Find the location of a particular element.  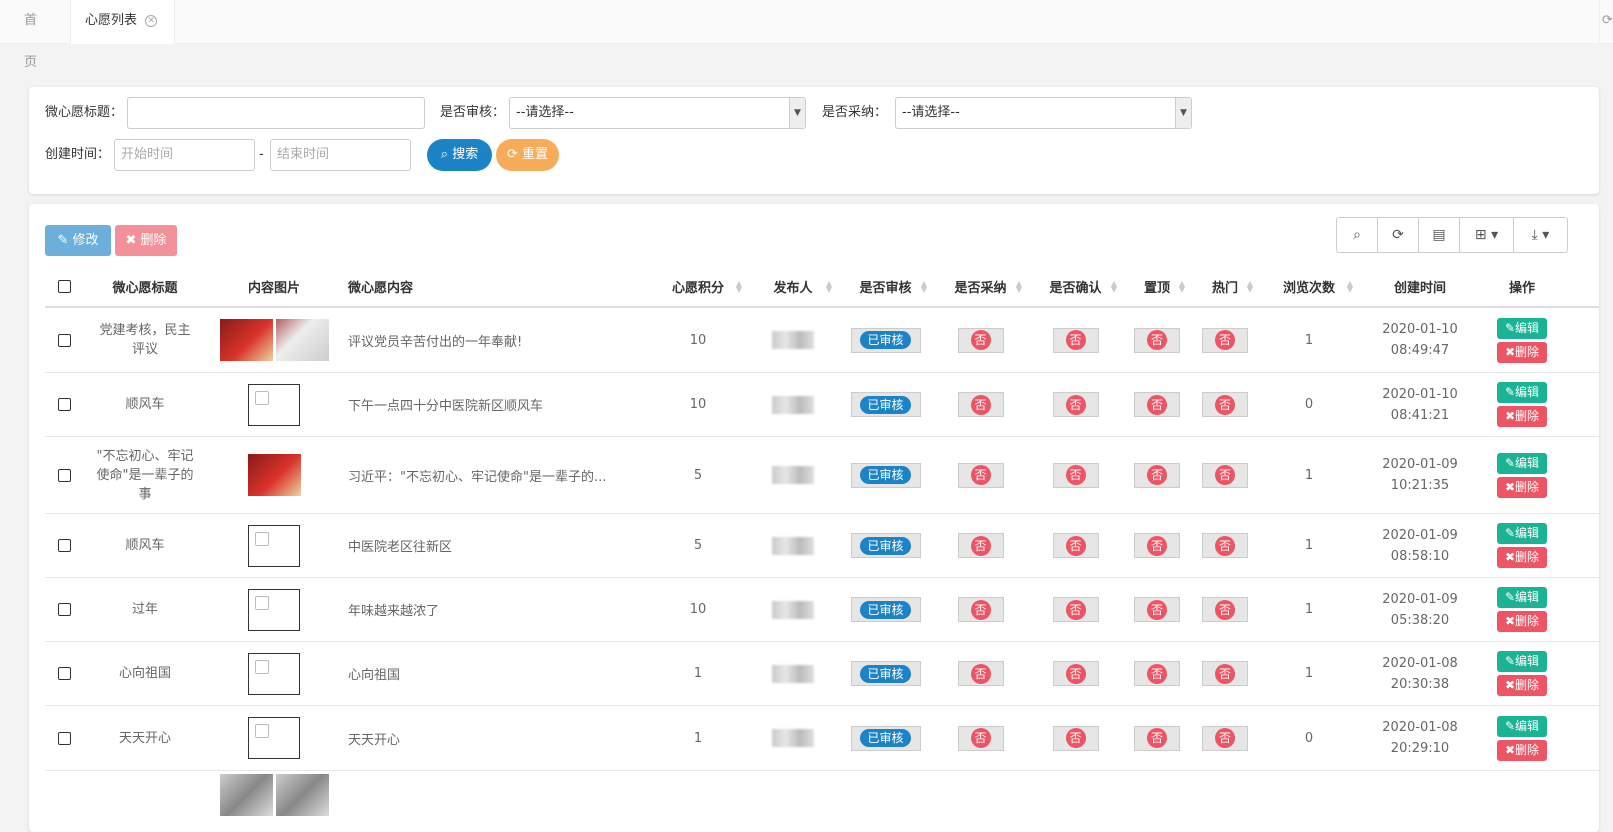

adopt-filter-label: 是否采纳： is located at coordinates (855, 112).